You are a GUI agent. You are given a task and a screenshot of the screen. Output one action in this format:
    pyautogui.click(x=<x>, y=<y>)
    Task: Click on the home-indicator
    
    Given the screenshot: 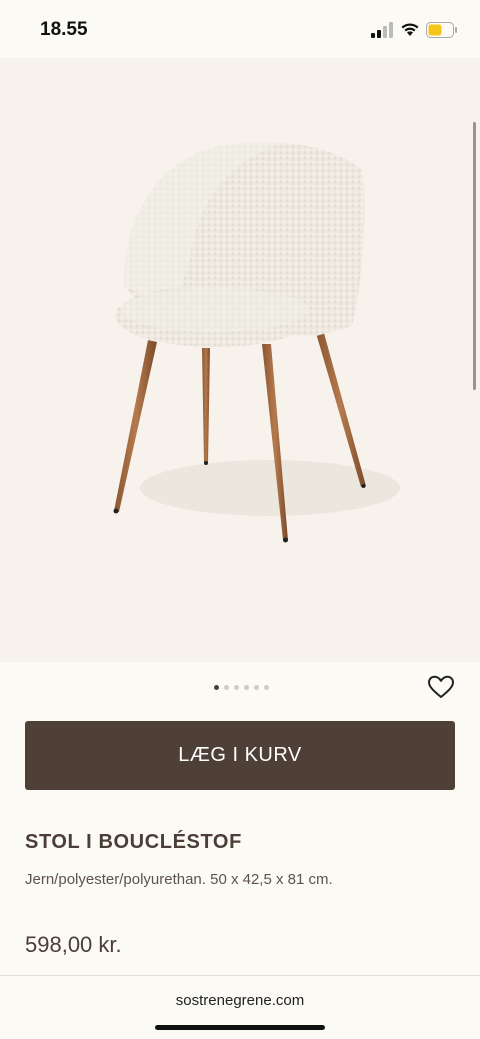 What is the action you would take?
    pyautogui.click(x=240, y=1027)
    